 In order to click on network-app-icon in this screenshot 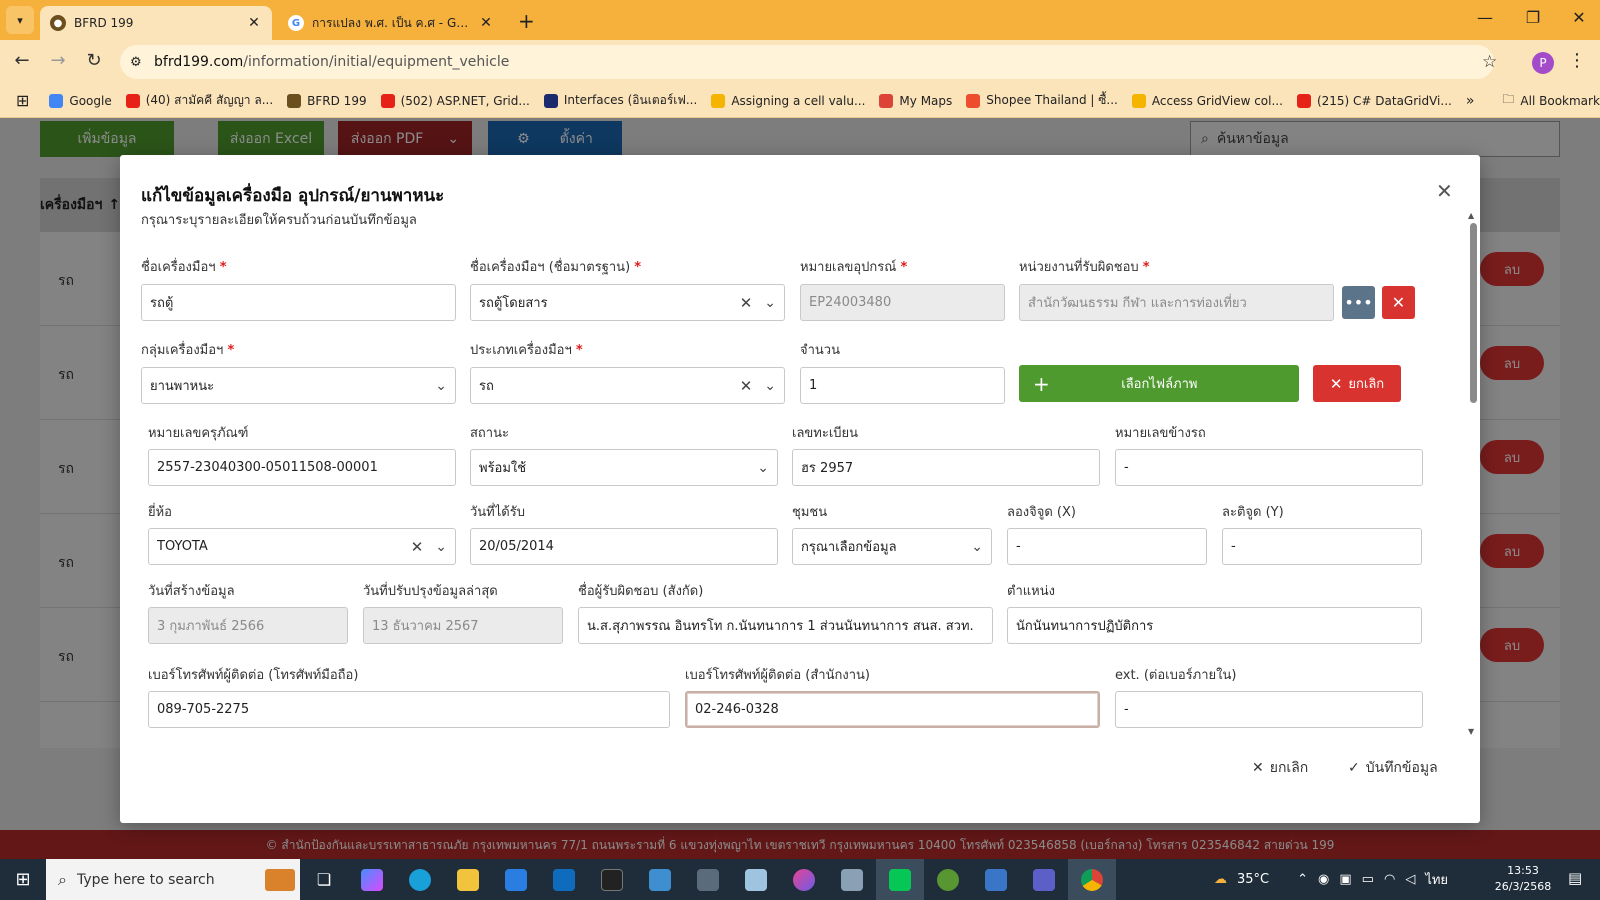, I will do `click(996, 879)`.